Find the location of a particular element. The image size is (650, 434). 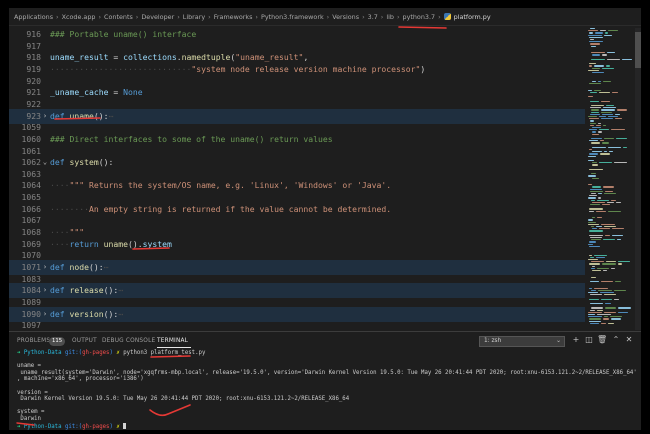

tab-debug-console: DEBUG CONSOLE is located at coordinates (128, 341).